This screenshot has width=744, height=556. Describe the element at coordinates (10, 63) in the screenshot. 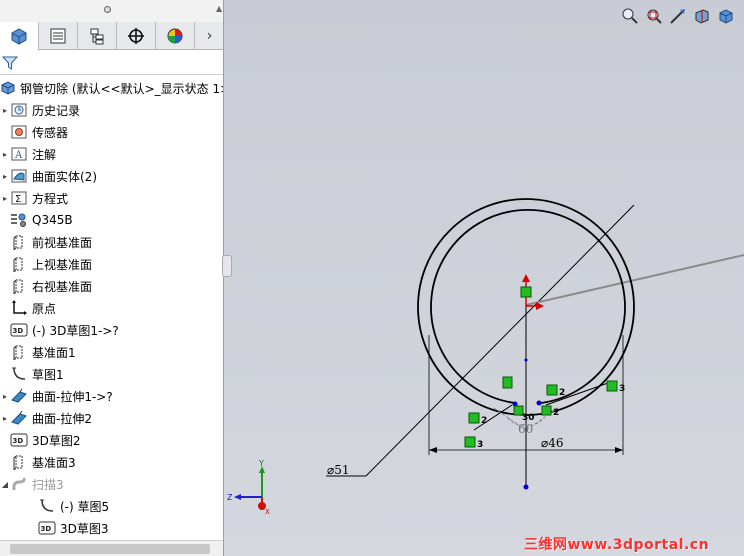

I see `filter-icon` at that location.